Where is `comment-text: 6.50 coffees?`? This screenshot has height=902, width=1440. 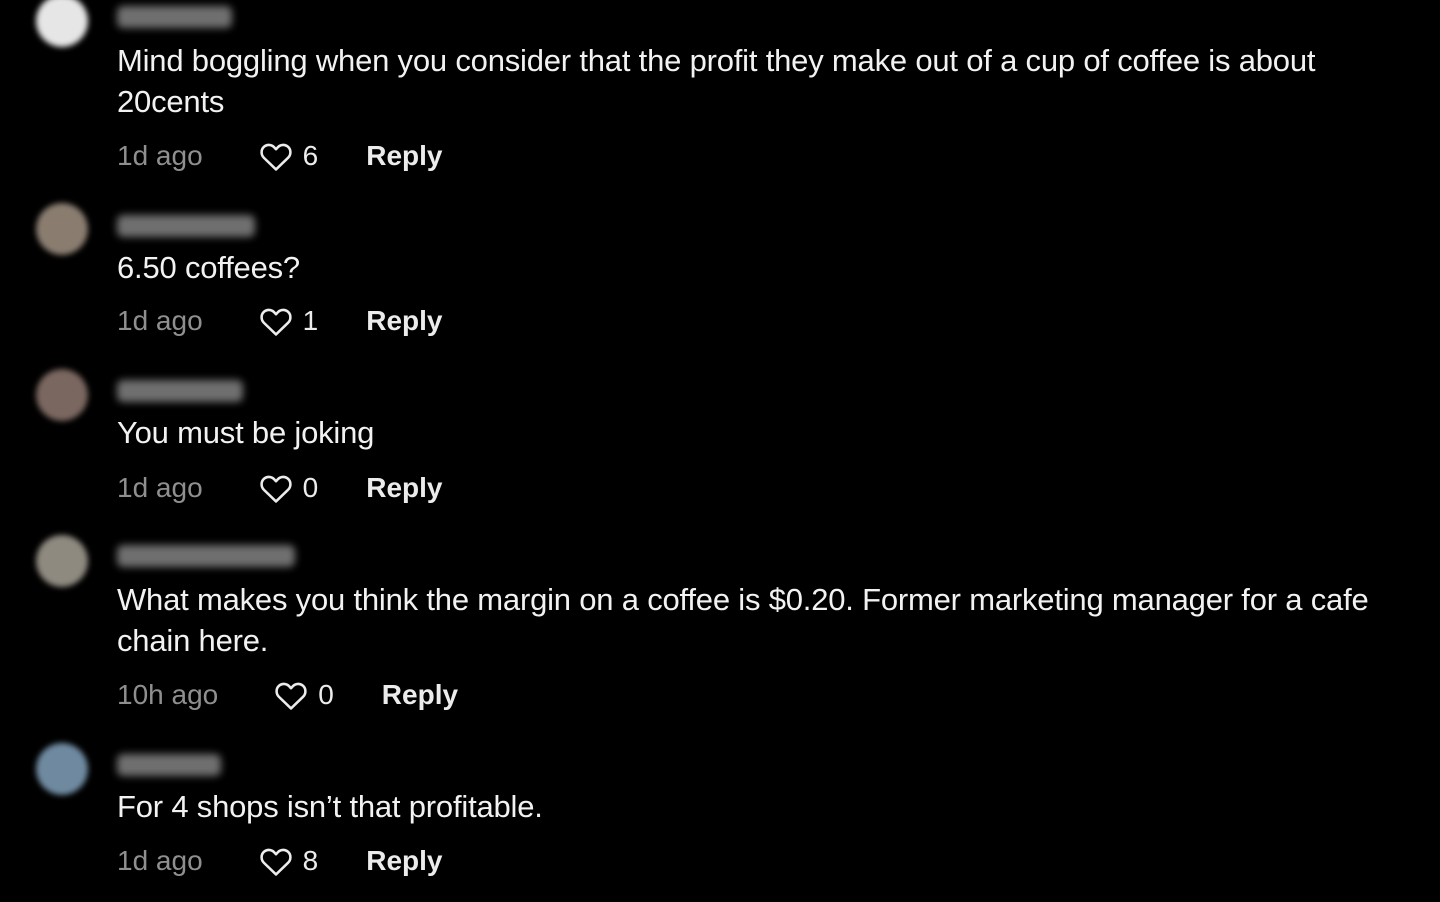 comment-text: 6.50 coffees? is located at coordinates (208, 267).